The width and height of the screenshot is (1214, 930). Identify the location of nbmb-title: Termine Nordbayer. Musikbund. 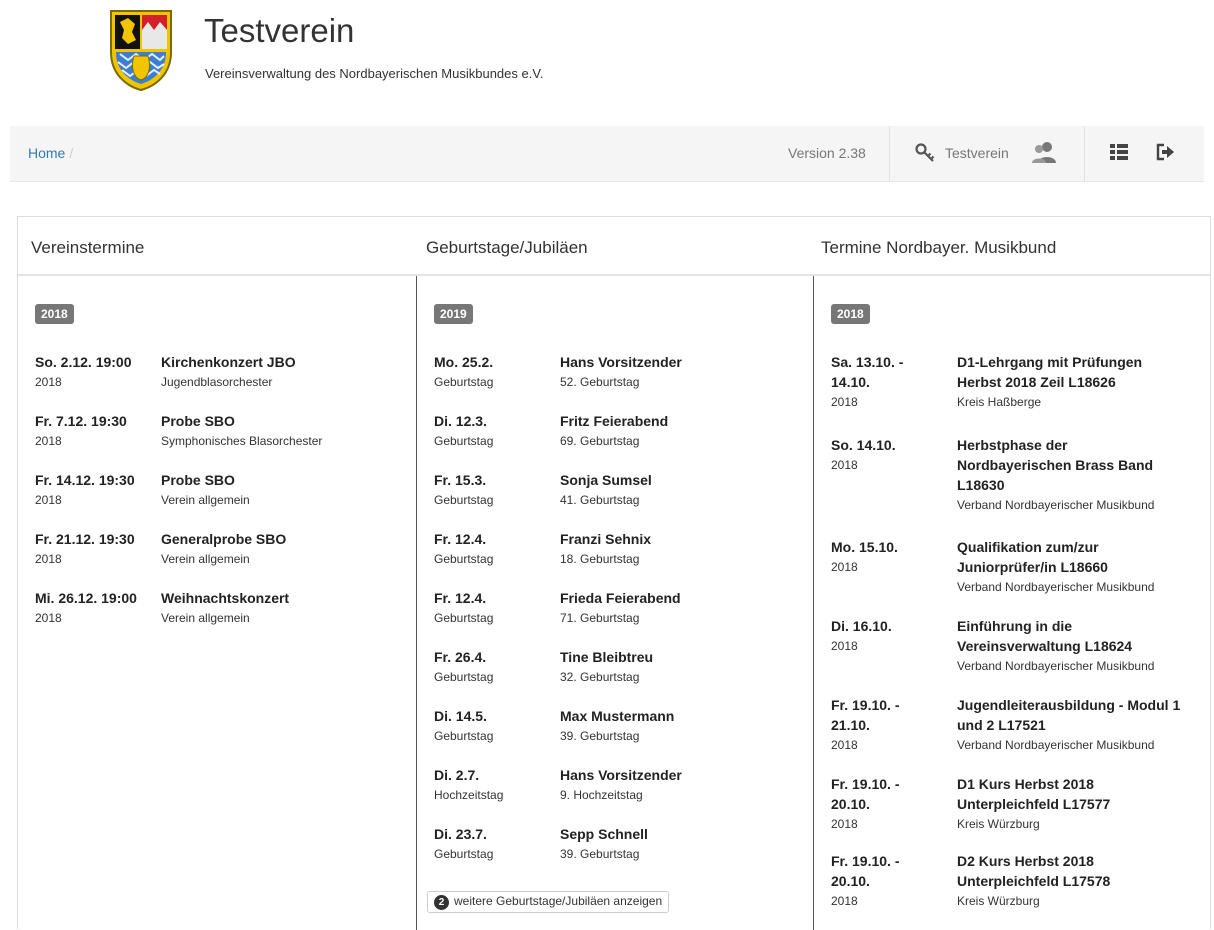
(939, 247).